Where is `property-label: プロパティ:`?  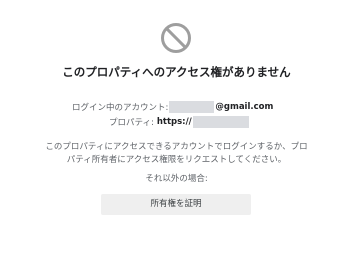
property-label: プロパティ: is located at coordinates (131, 123).